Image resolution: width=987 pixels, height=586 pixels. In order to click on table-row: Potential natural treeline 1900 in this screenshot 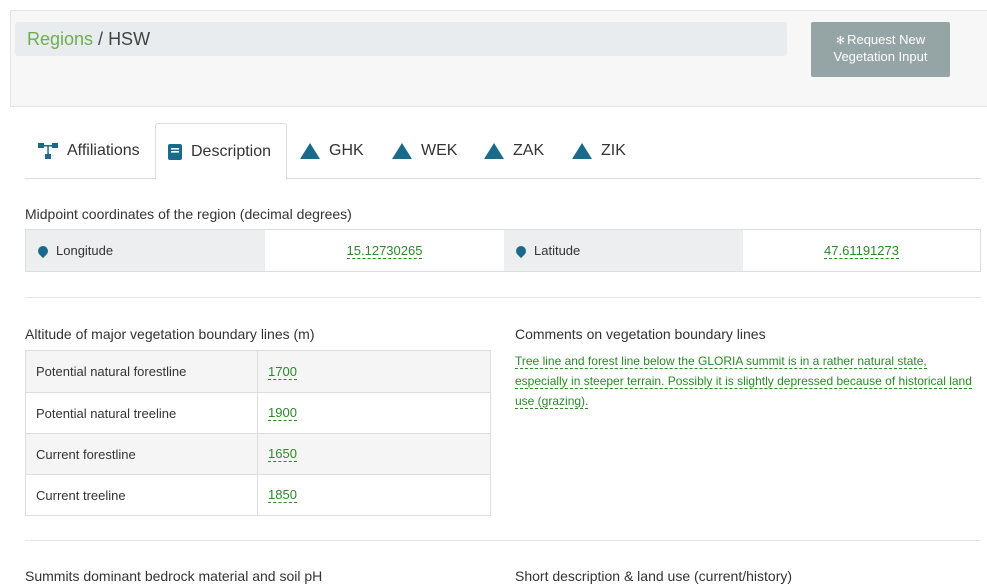, I will do `click(258, 412)`.